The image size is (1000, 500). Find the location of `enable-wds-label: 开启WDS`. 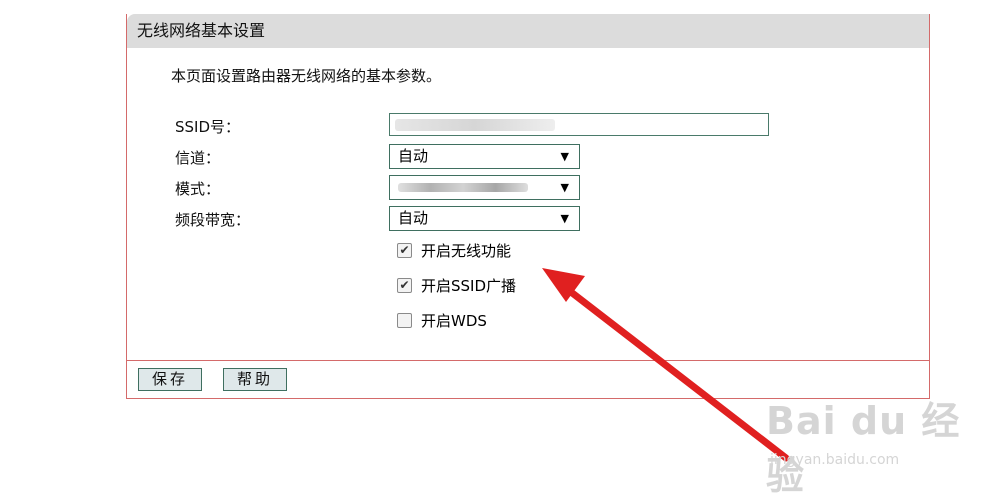

enable-wds-label: 开启WDS is located at coordinates (454, 321).